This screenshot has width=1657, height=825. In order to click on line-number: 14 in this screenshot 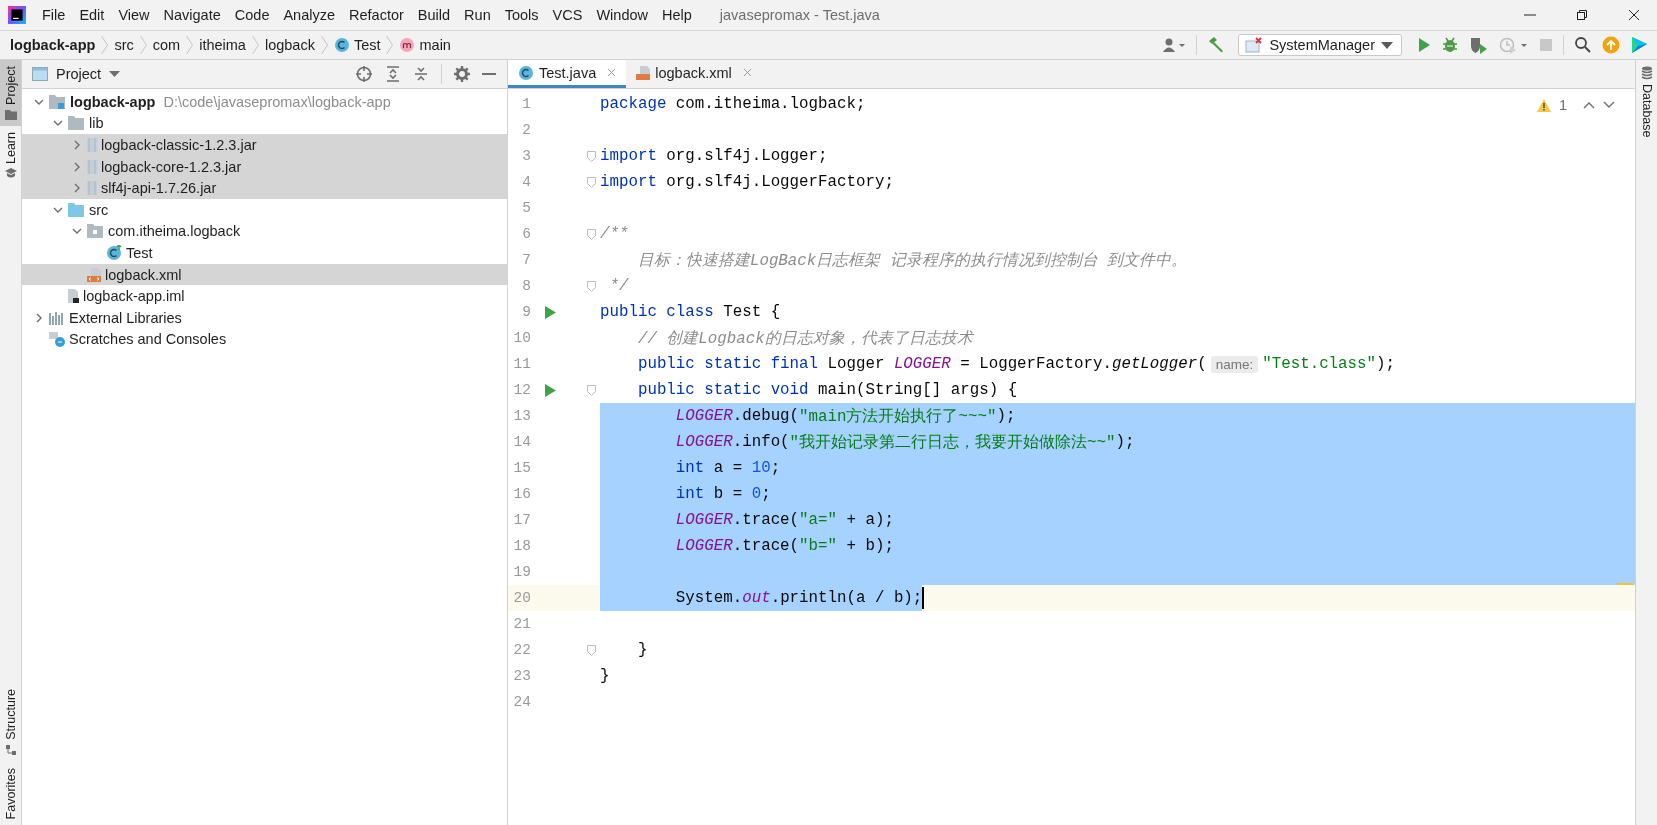, I will do `click(521, 442)`.